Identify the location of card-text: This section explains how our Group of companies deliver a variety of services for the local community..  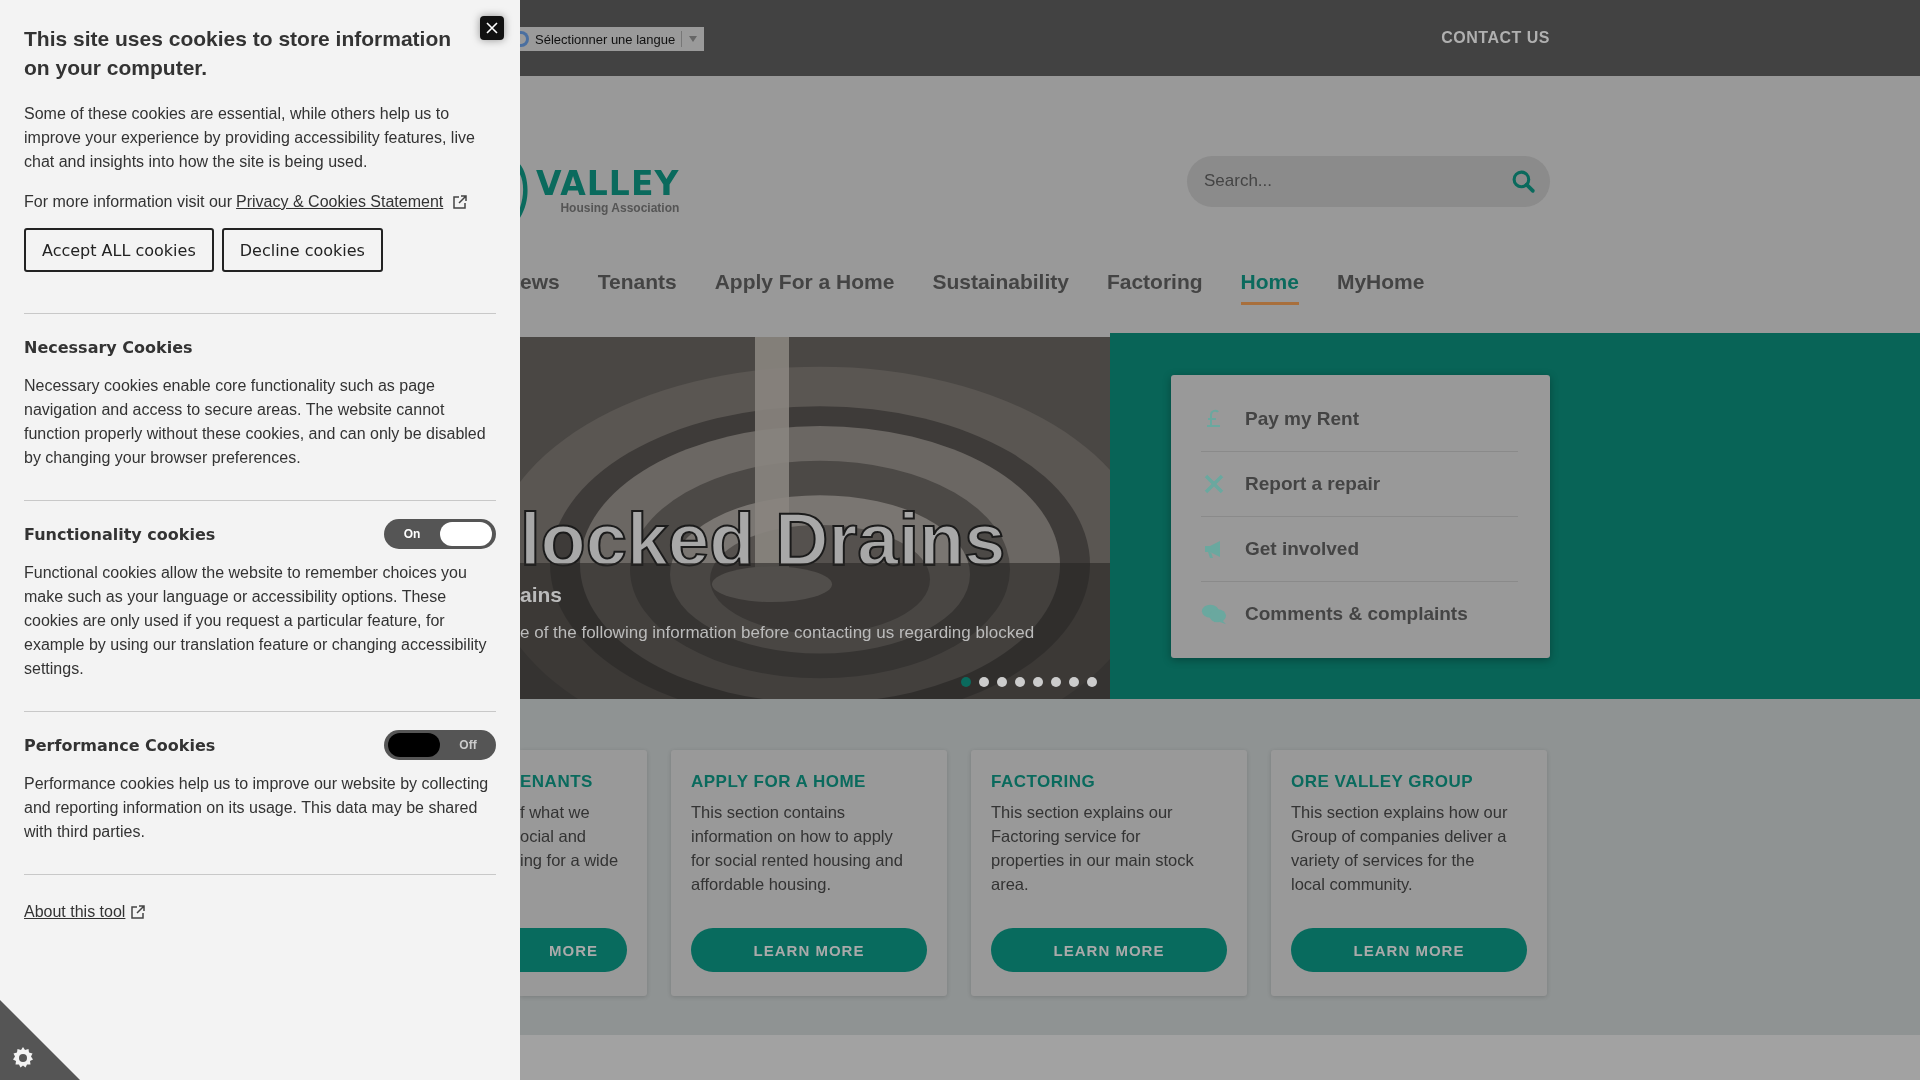
(1400, 848).